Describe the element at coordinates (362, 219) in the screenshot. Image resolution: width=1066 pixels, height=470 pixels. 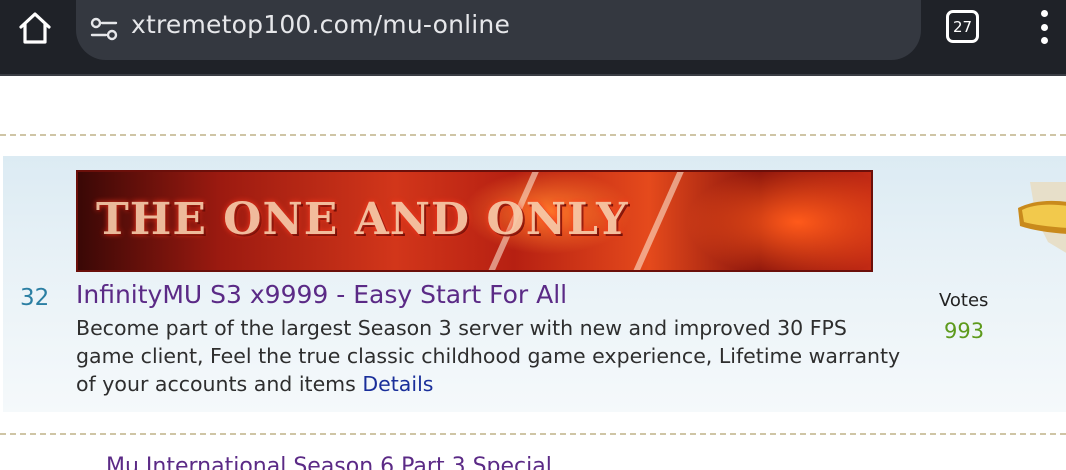
I see `banner-text: THE ONE AND ONLY` at that location.